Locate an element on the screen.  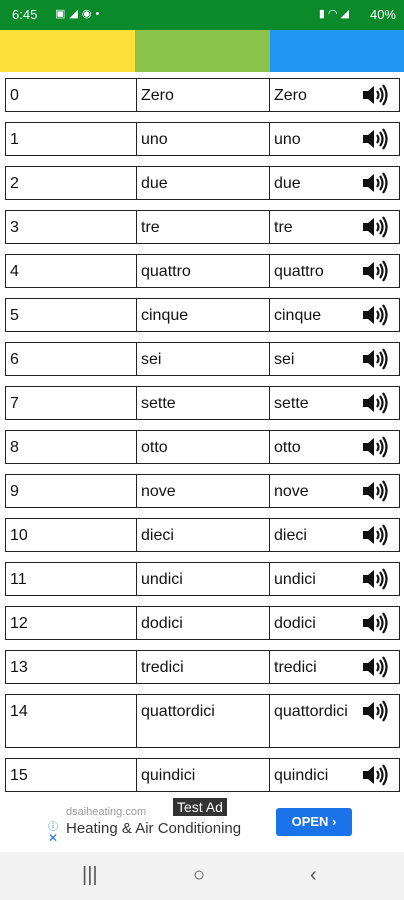
status-bar: 6:45 ▣◢◉• ▮◠◢ 40% is located at coordinates (202, 15).